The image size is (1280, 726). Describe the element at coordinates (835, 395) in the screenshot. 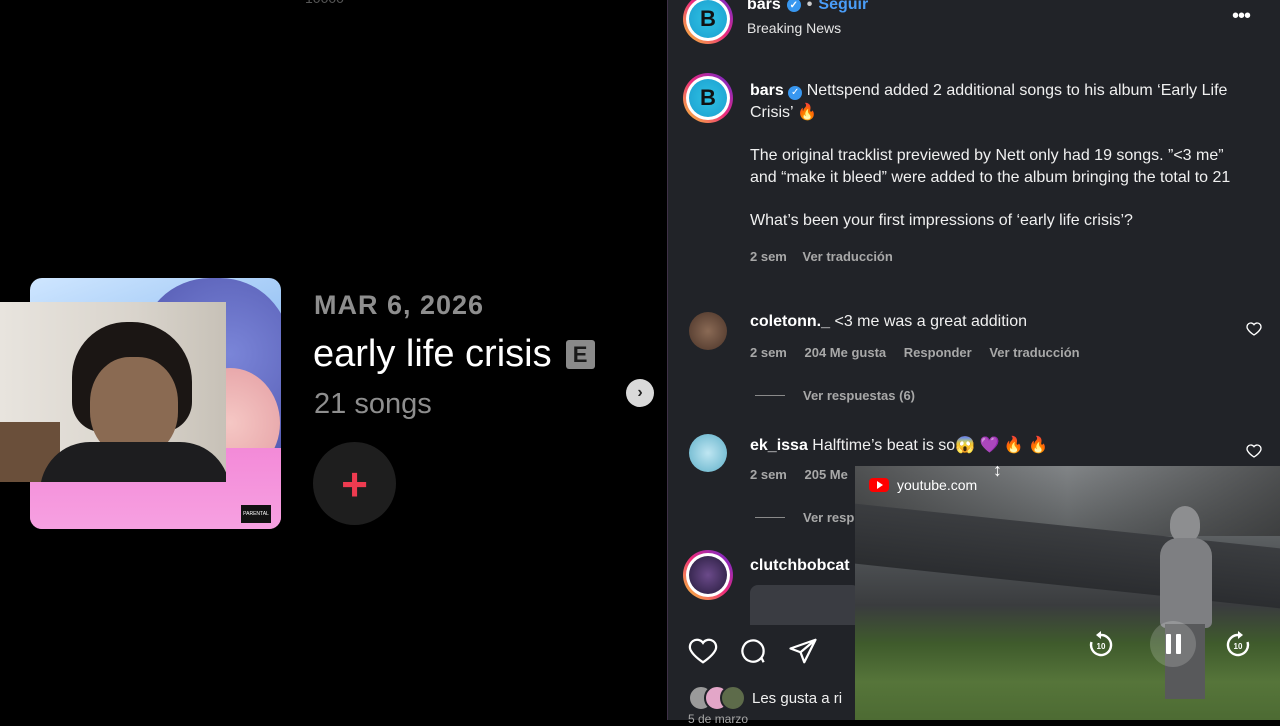

I see `view-replies-link: Ver respuestas (6)` at that location.